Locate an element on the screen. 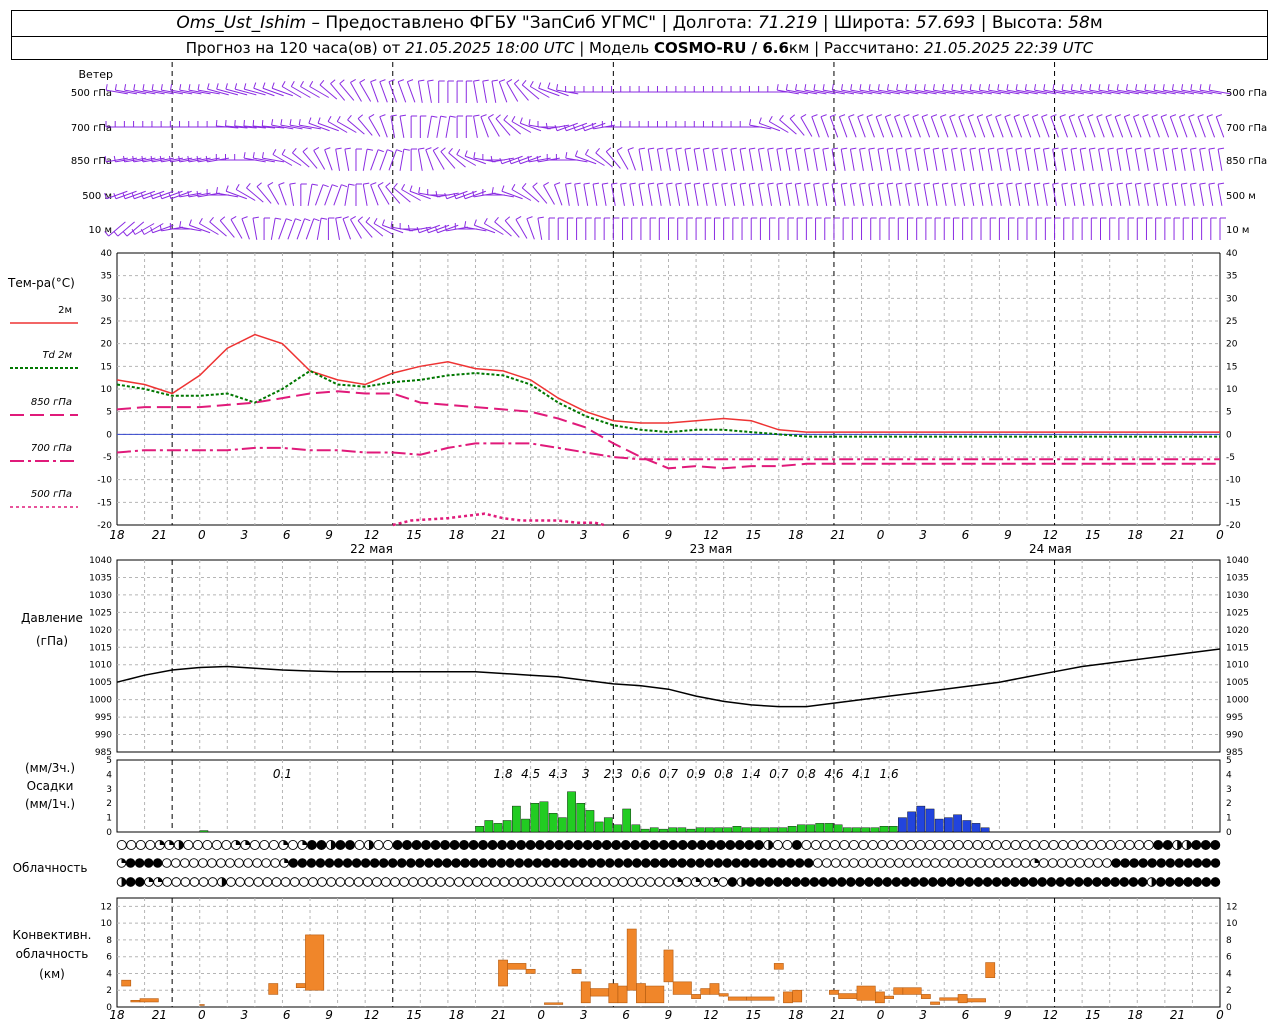 This screenshot has height=1024, width=1280. time-tick: 3 is located at coordinates (584, 535).